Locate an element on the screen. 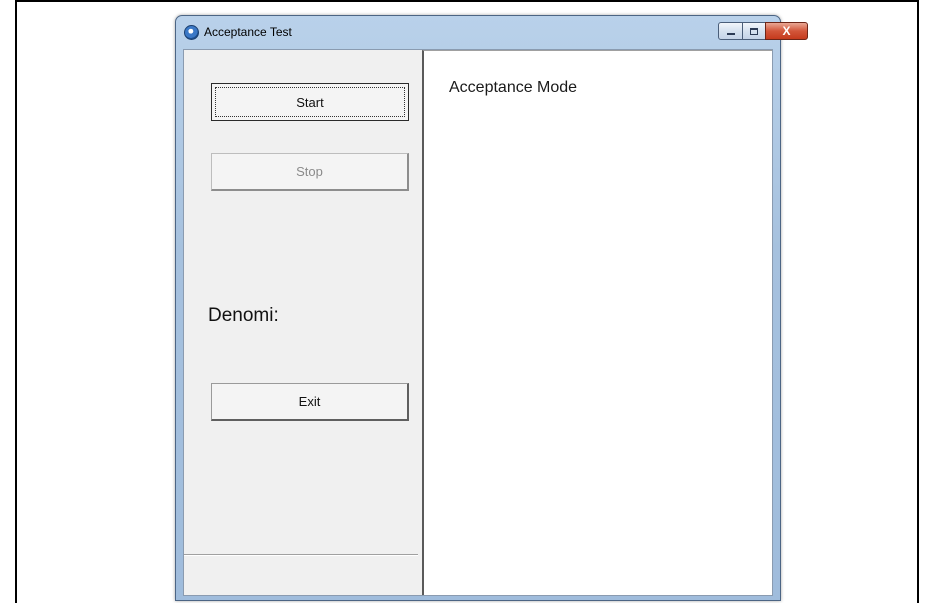  minimize-button is located at coordinates (730, 31).